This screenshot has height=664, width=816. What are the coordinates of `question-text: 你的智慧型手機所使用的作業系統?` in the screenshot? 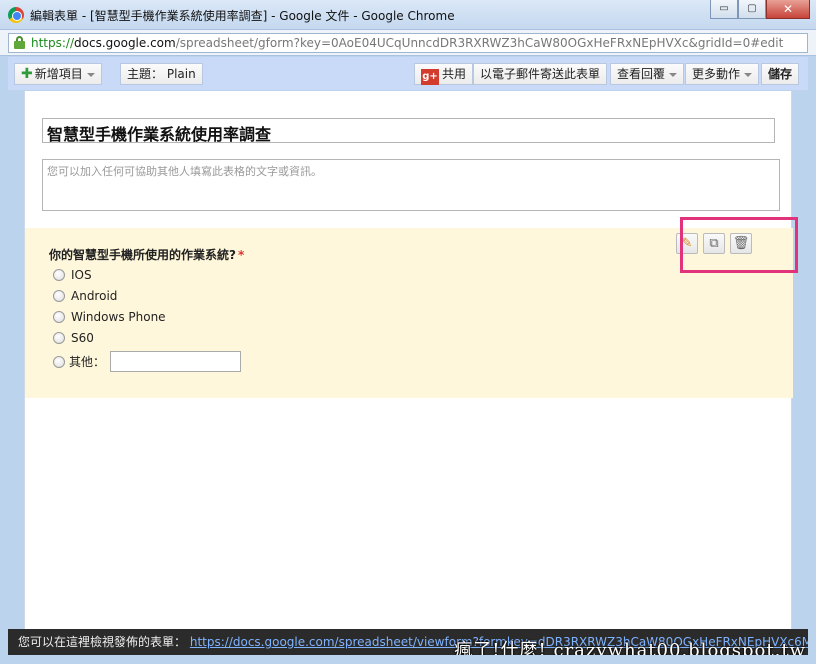 It's located at (142, 255).